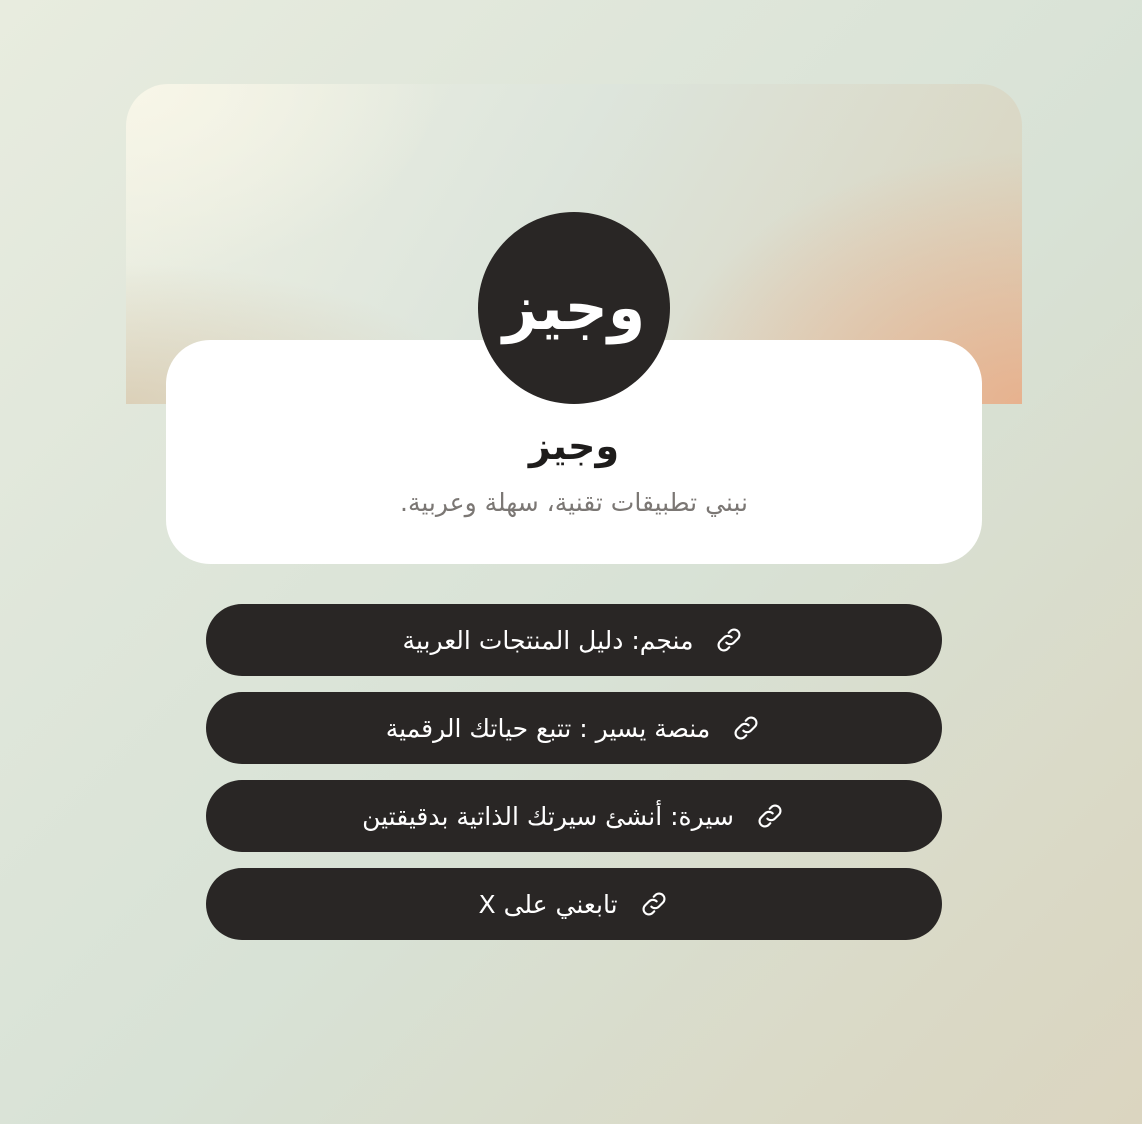  I want to click on profile-bio: نبني تطبيقات تقنية، سهلة وعربية., so click(574, 502).